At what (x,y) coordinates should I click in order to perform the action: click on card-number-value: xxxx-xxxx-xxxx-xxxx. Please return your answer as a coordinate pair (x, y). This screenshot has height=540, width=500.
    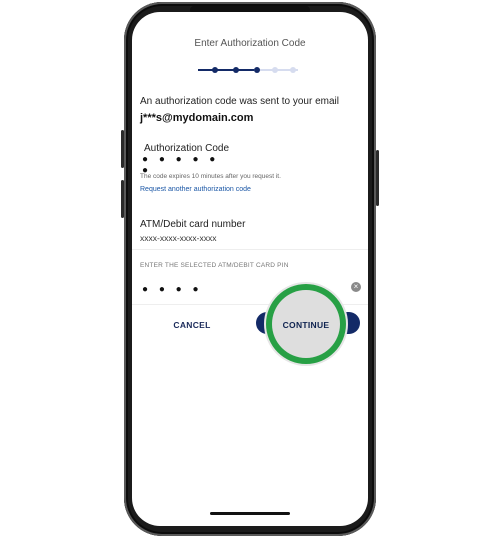
    Looking at the image, I should click on (178, 238).